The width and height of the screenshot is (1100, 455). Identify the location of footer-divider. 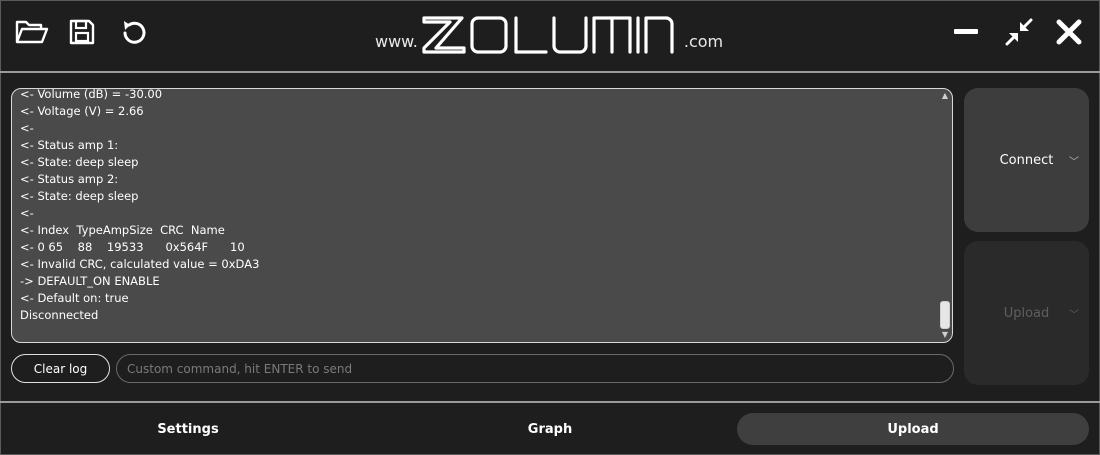
(550, 402).